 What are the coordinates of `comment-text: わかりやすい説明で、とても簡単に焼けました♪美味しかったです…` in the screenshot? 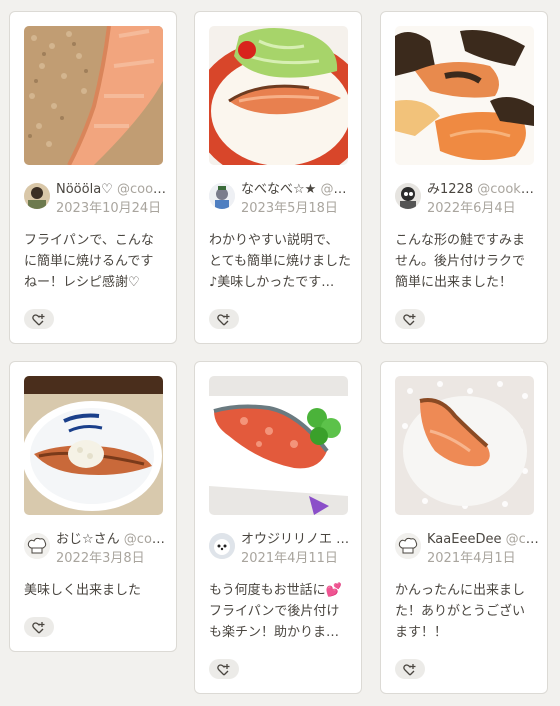 It's located at (280, 261).